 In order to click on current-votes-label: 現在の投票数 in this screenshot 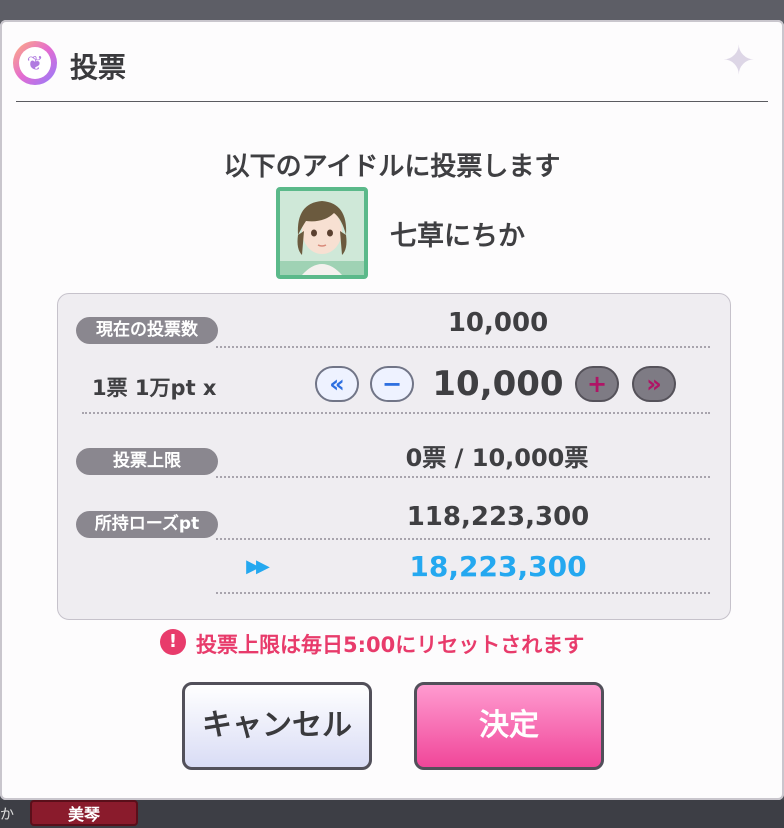, I will do `click(147, 330)`.